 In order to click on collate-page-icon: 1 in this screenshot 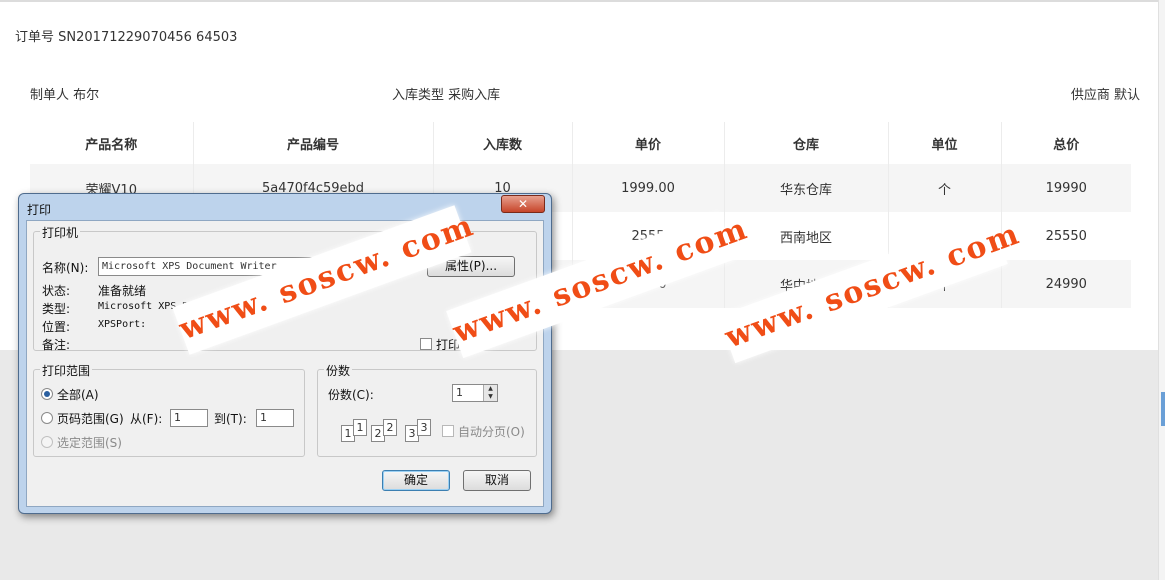, I will do `click(360, 427)`.